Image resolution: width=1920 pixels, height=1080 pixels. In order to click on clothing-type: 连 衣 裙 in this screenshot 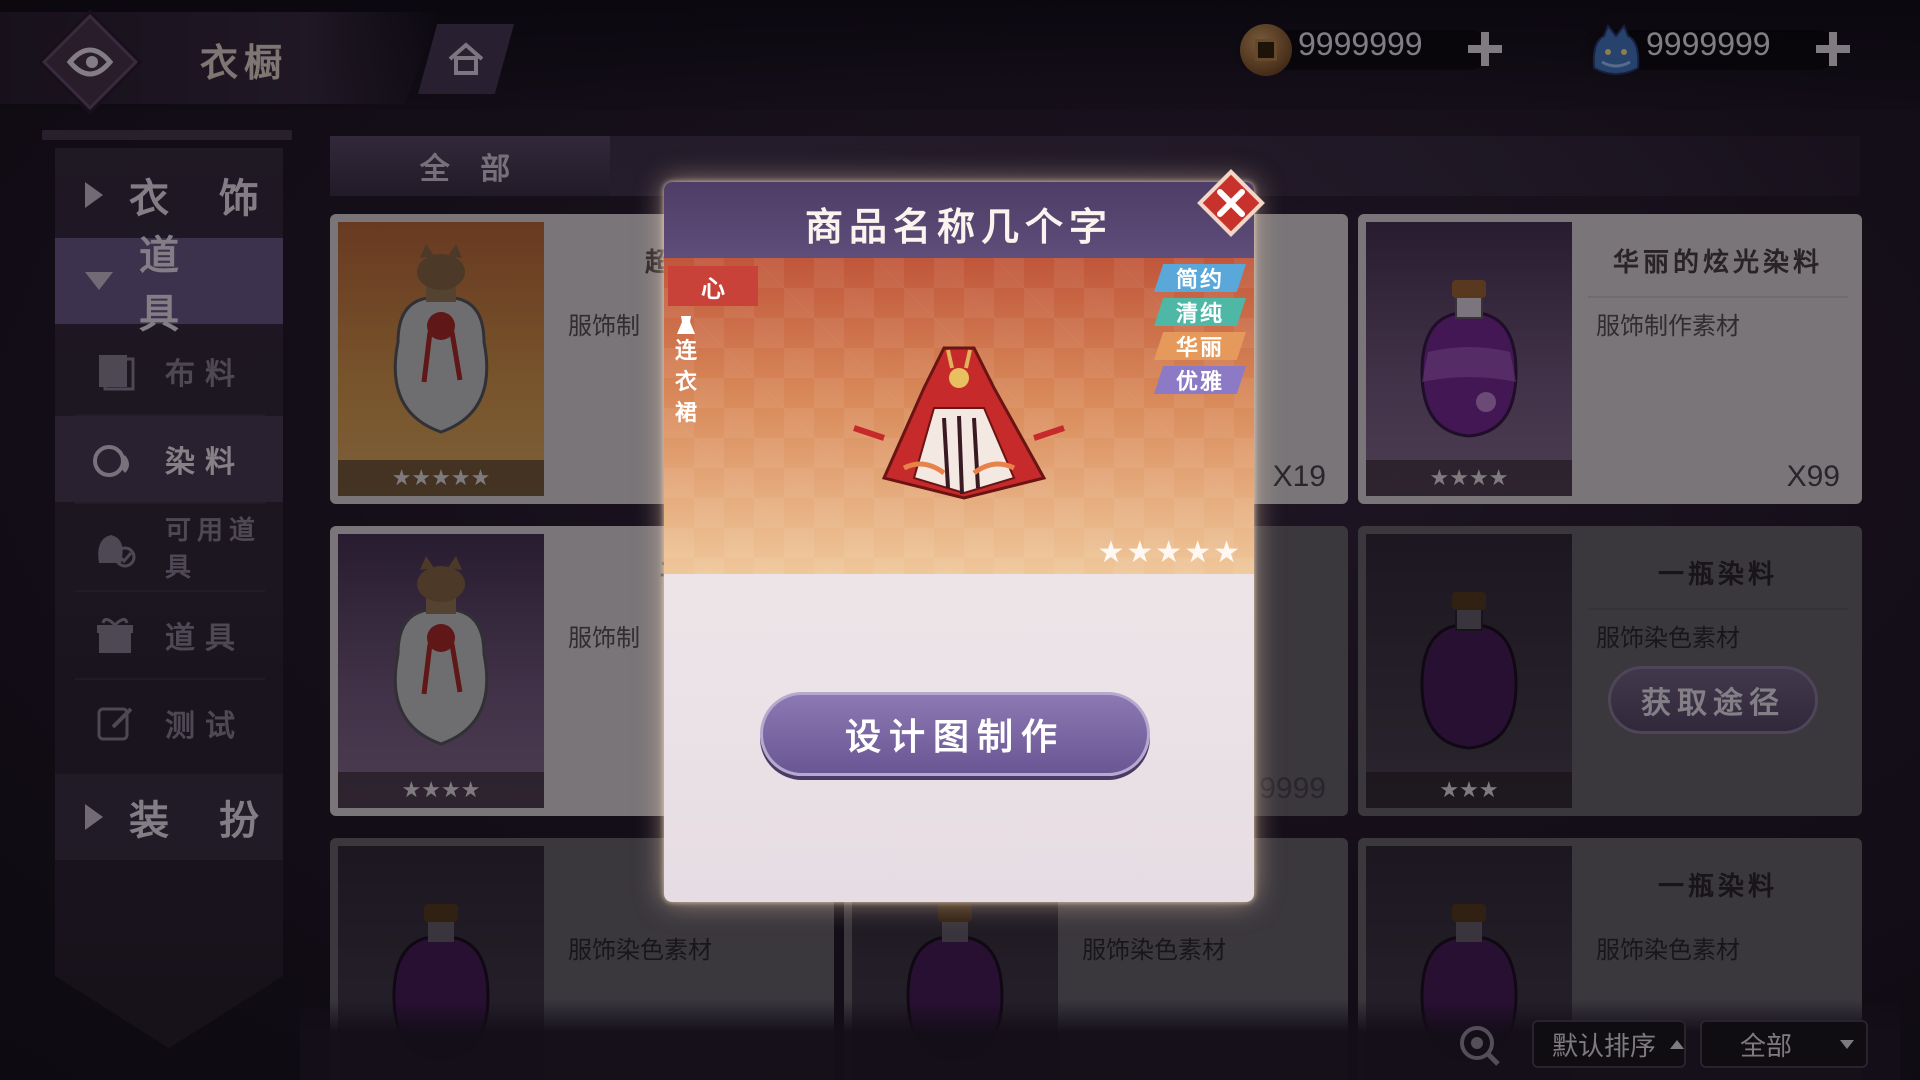, I will do `click(686, 371)`.